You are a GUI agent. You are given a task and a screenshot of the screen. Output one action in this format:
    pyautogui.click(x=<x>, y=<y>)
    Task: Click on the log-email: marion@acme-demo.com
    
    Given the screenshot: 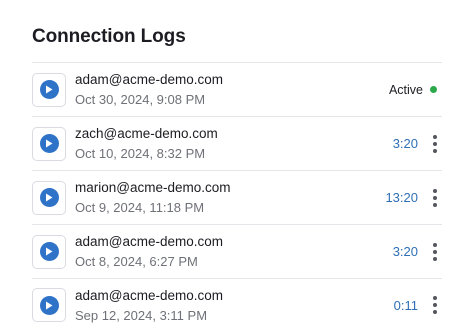 What is the action you would take?
    pyautogui.click(x=153, y=187)
    